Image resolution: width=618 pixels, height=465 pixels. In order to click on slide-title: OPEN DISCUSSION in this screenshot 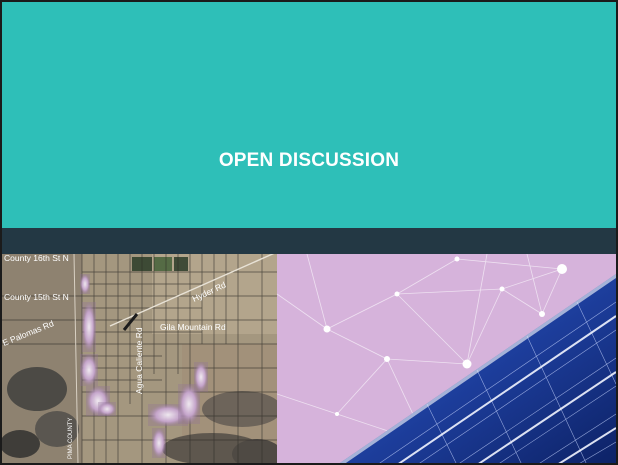, I will do `click(309, 160)`.